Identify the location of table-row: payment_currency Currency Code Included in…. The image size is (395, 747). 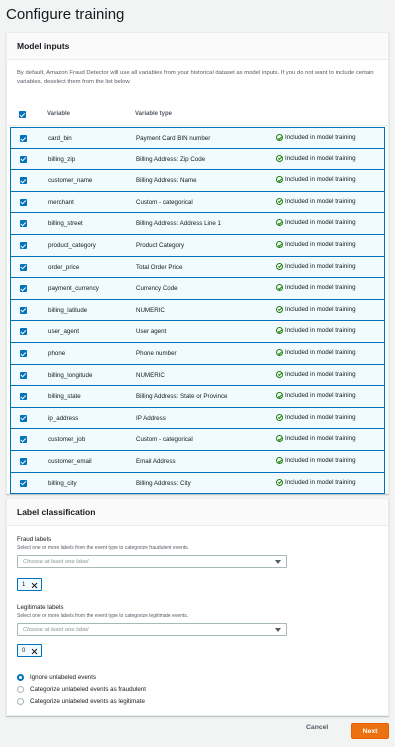
(197, 289).